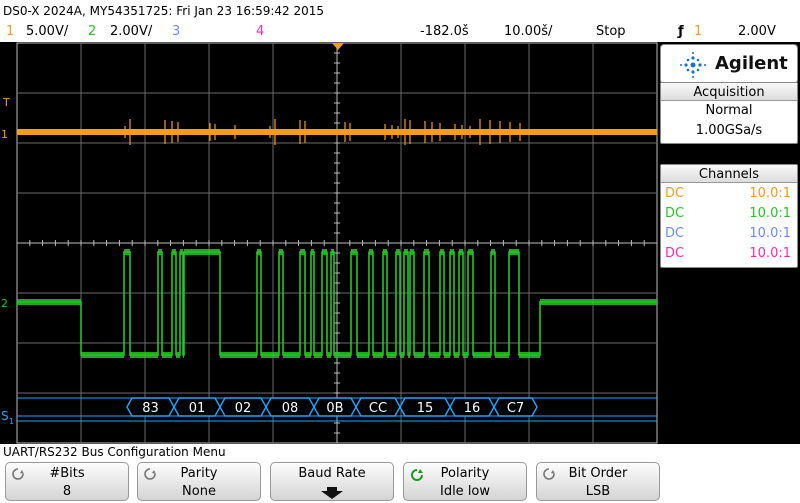  Describe the element at coordinates (729, 253) in the screenshot. I see `channel-row-4: DC 10.0:1` at that location.